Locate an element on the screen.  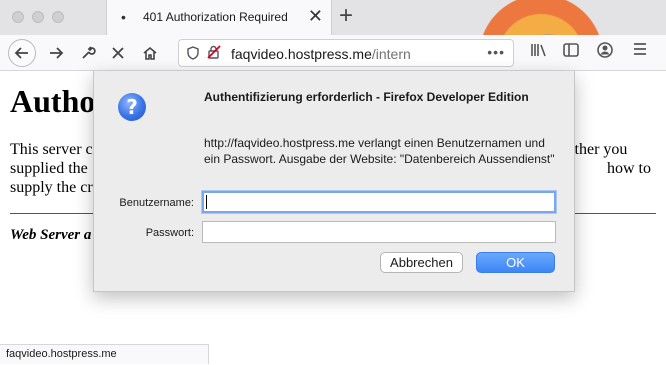
wrench-icon is located at coordinates (89, 52).